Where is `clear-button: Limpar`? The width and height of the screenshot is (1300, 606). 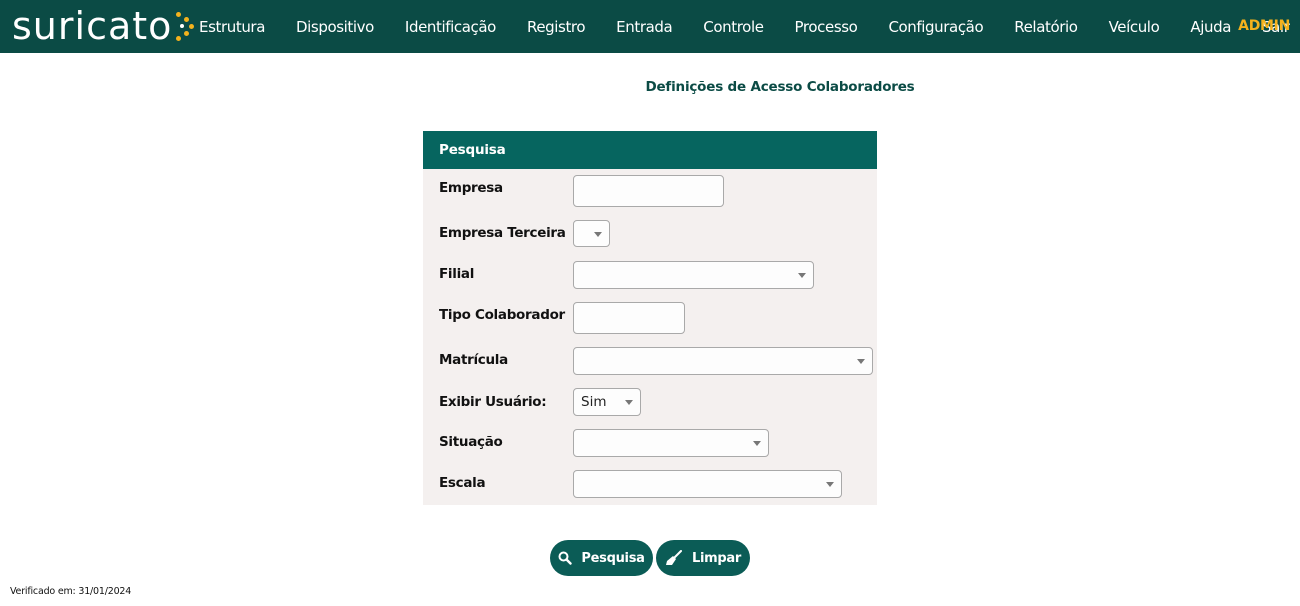
clear-button: Limpar is located at coordinates (703, 558).